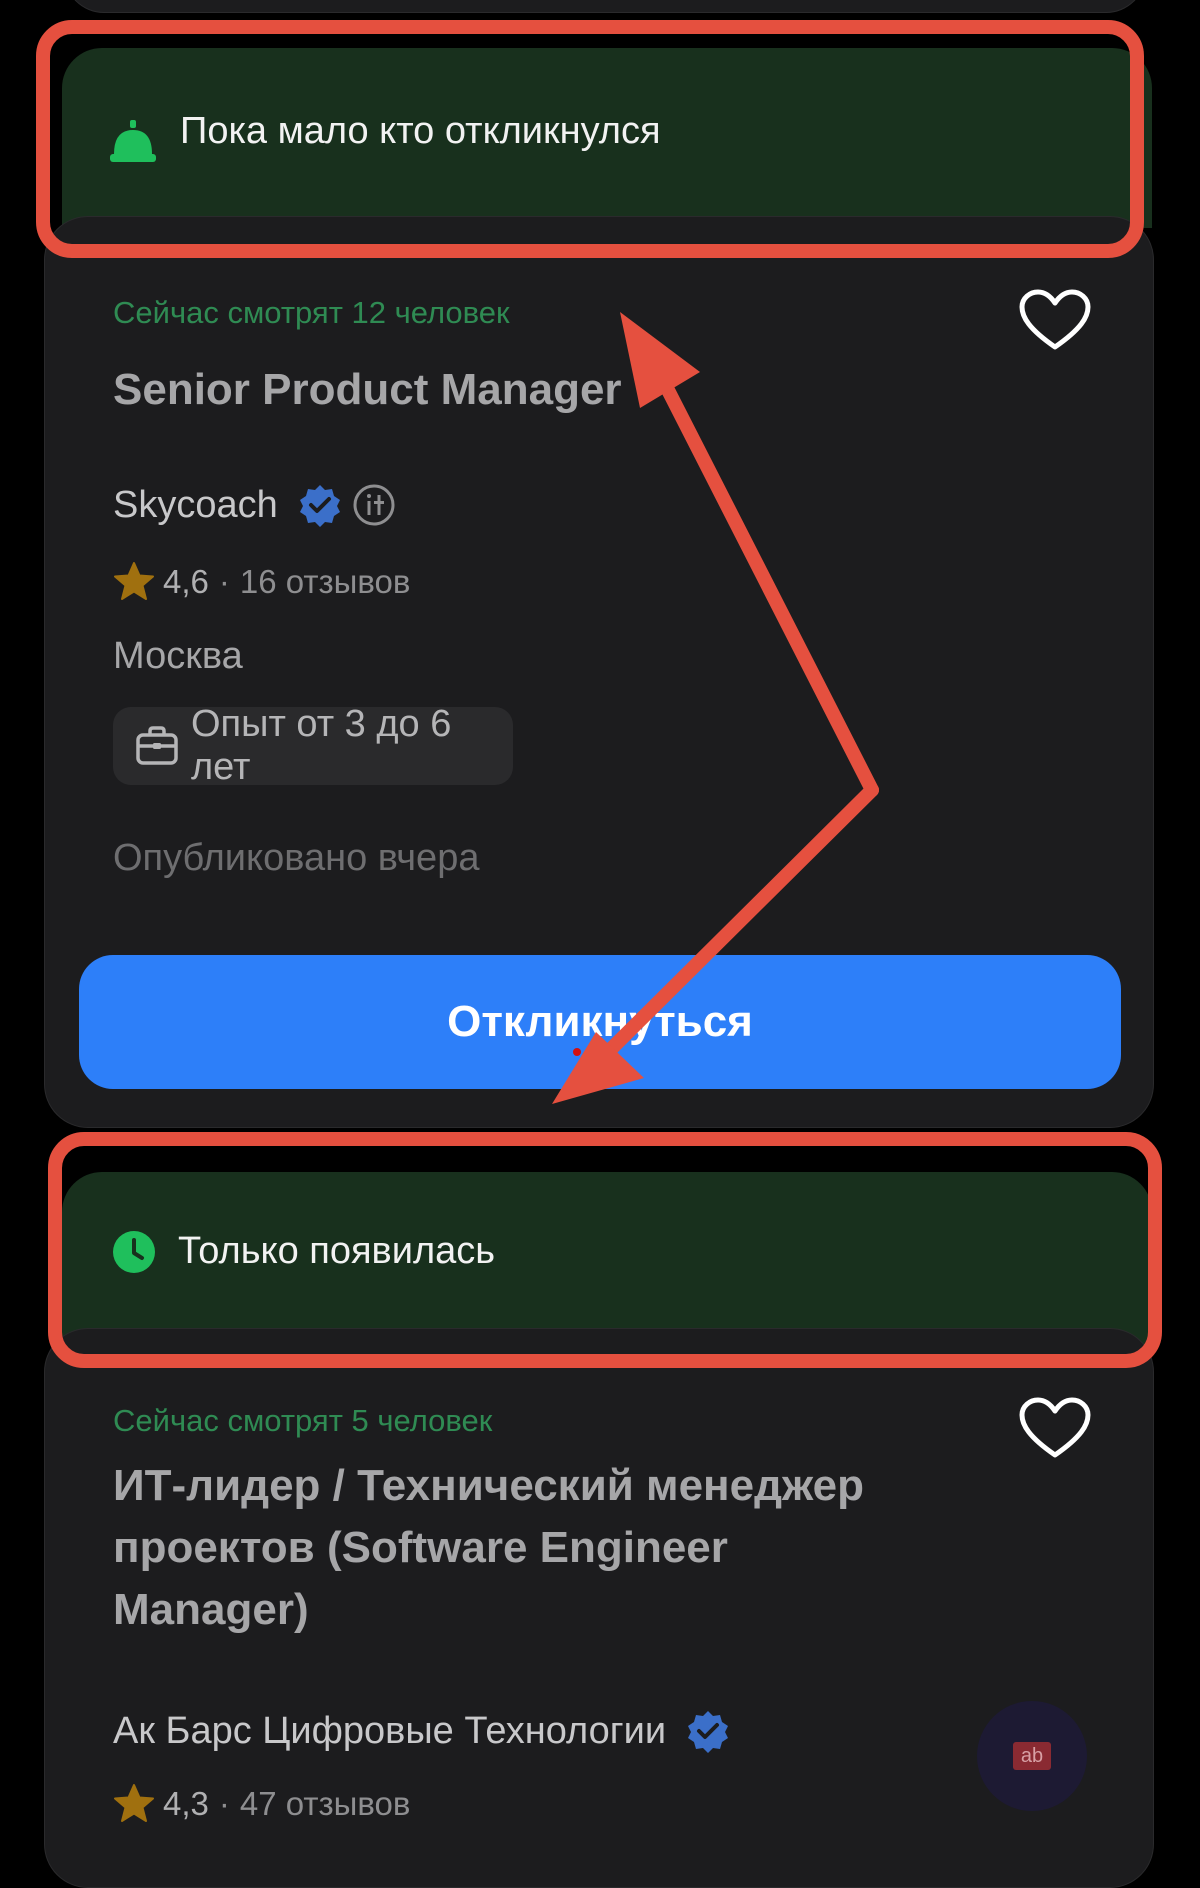 The height and width of the screenshot is (1888, 1200). I want to click on annotation-arrows, so click(715, 708).